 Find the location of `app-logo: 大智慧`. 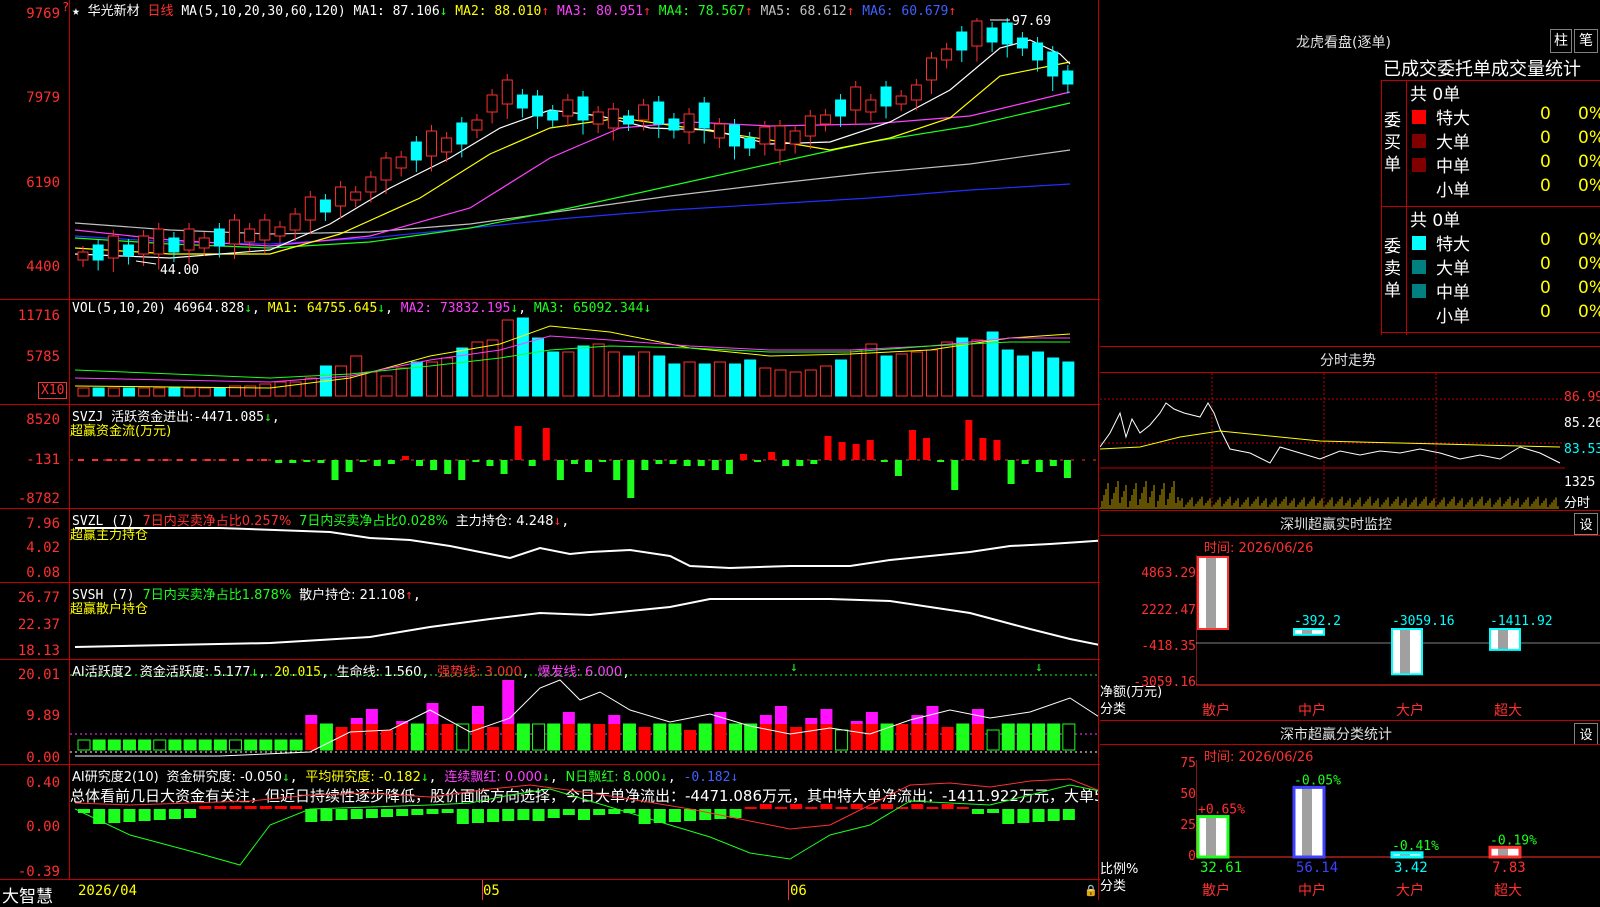

app-logo: 大智慧 is located at coordinates (27, 894).